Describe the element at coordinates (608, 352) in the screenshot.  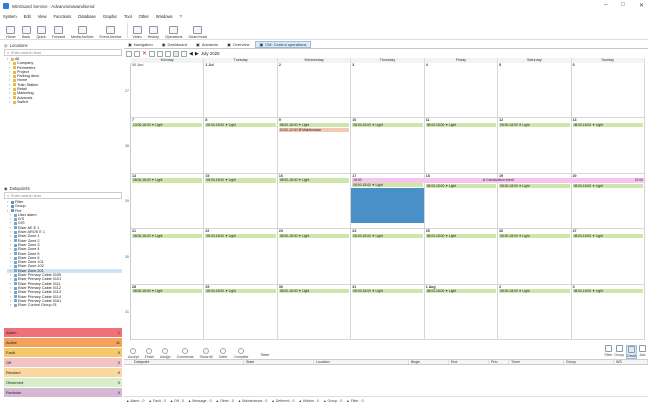
I see `filter-view-button: Filter` at that location.